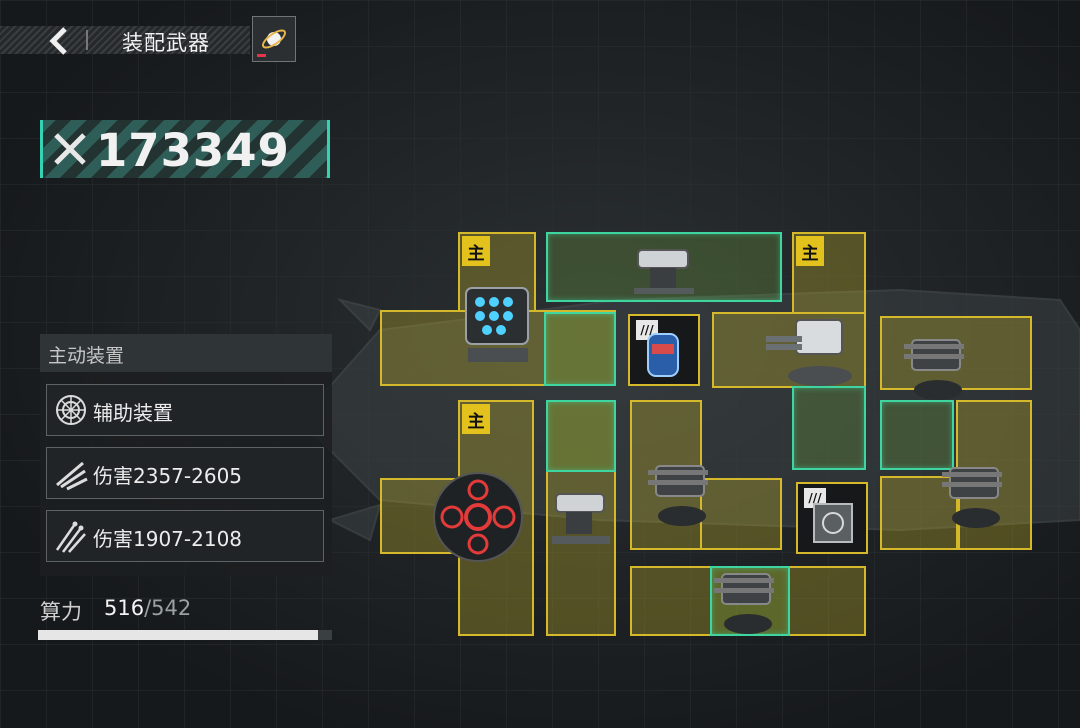  What do you see at coordinates (70, 537) in the screenshot?
I see `missile-burst-icon` at bounding box center [70, 537].